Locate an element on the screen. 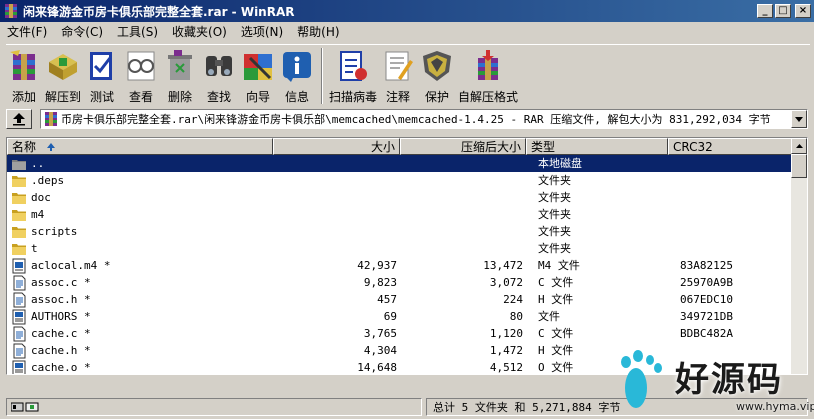  file-generic-icon is located at coordinates (19, 367).